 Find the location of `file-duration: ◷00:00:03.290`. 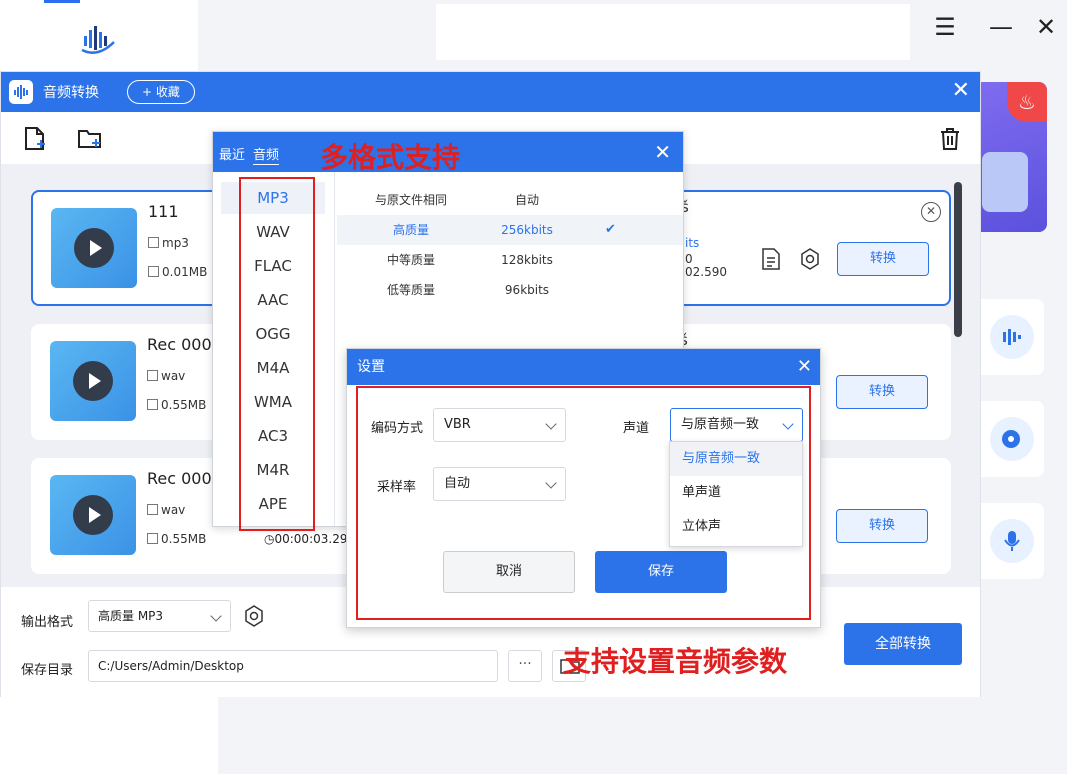

file-duration: ◷00:00:03.290 is located at coordinates (310, 539).